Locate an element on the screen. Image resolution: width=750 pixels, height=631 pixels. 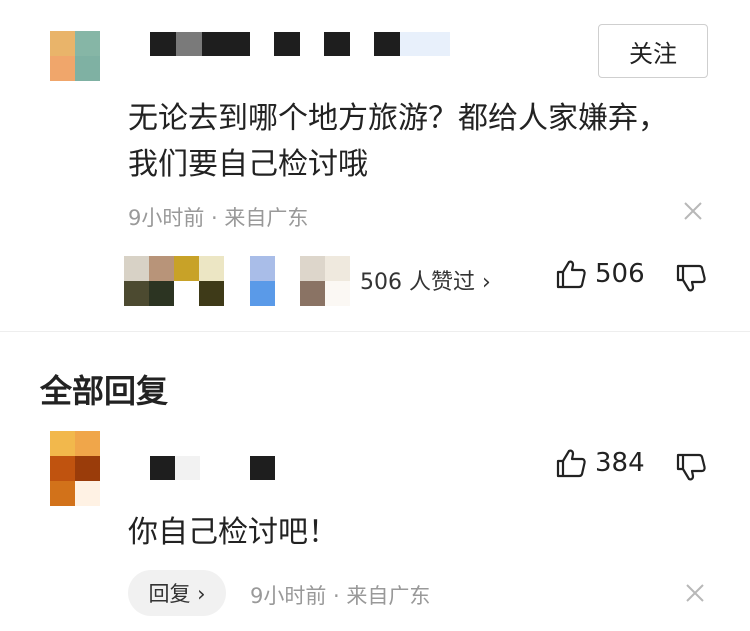
like-count: 506 is located at coordinates (620, 274).